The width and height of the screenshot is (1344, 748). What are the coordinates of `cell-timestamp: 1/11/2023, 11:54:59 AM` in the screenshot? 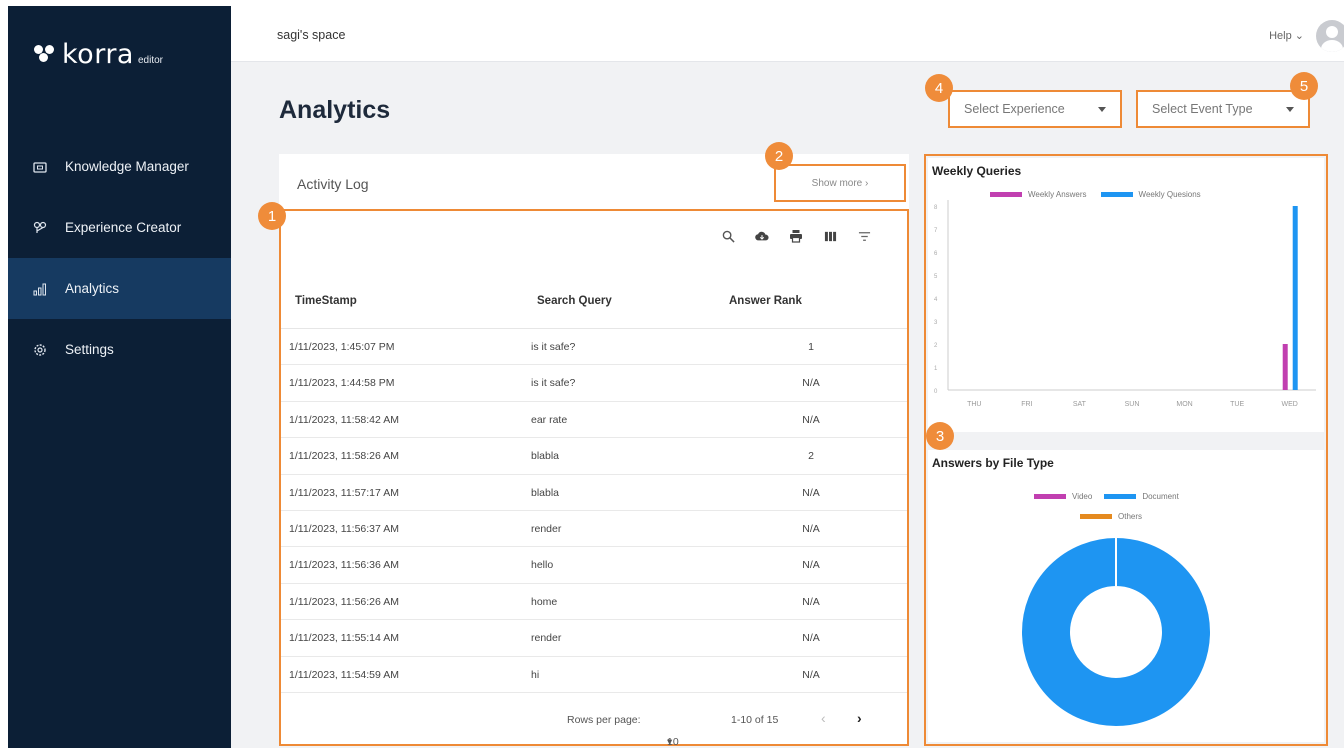 It's located at (344, 674).